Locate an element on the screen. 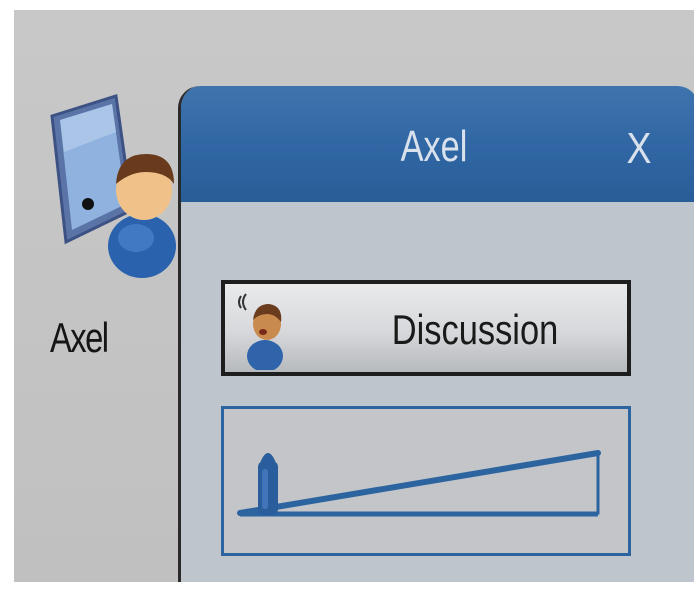  discussion-button-label: Discussion is located at coordinates (475, 329).